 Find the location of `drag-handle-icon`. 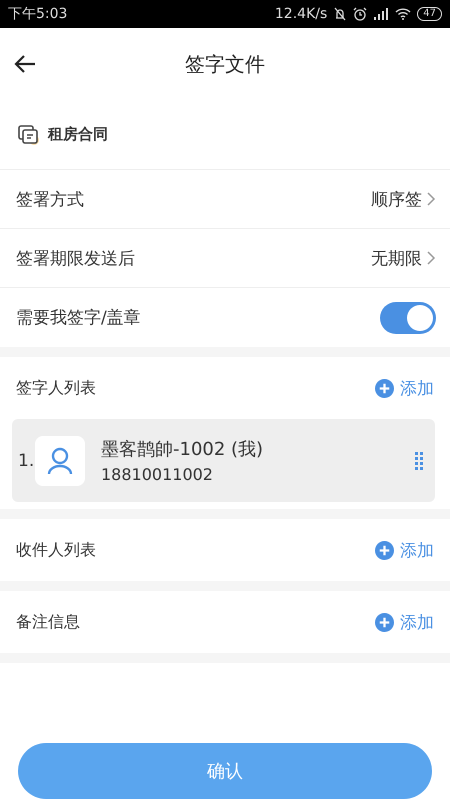

drag-handle-icon is located at coordinates (419, 461).